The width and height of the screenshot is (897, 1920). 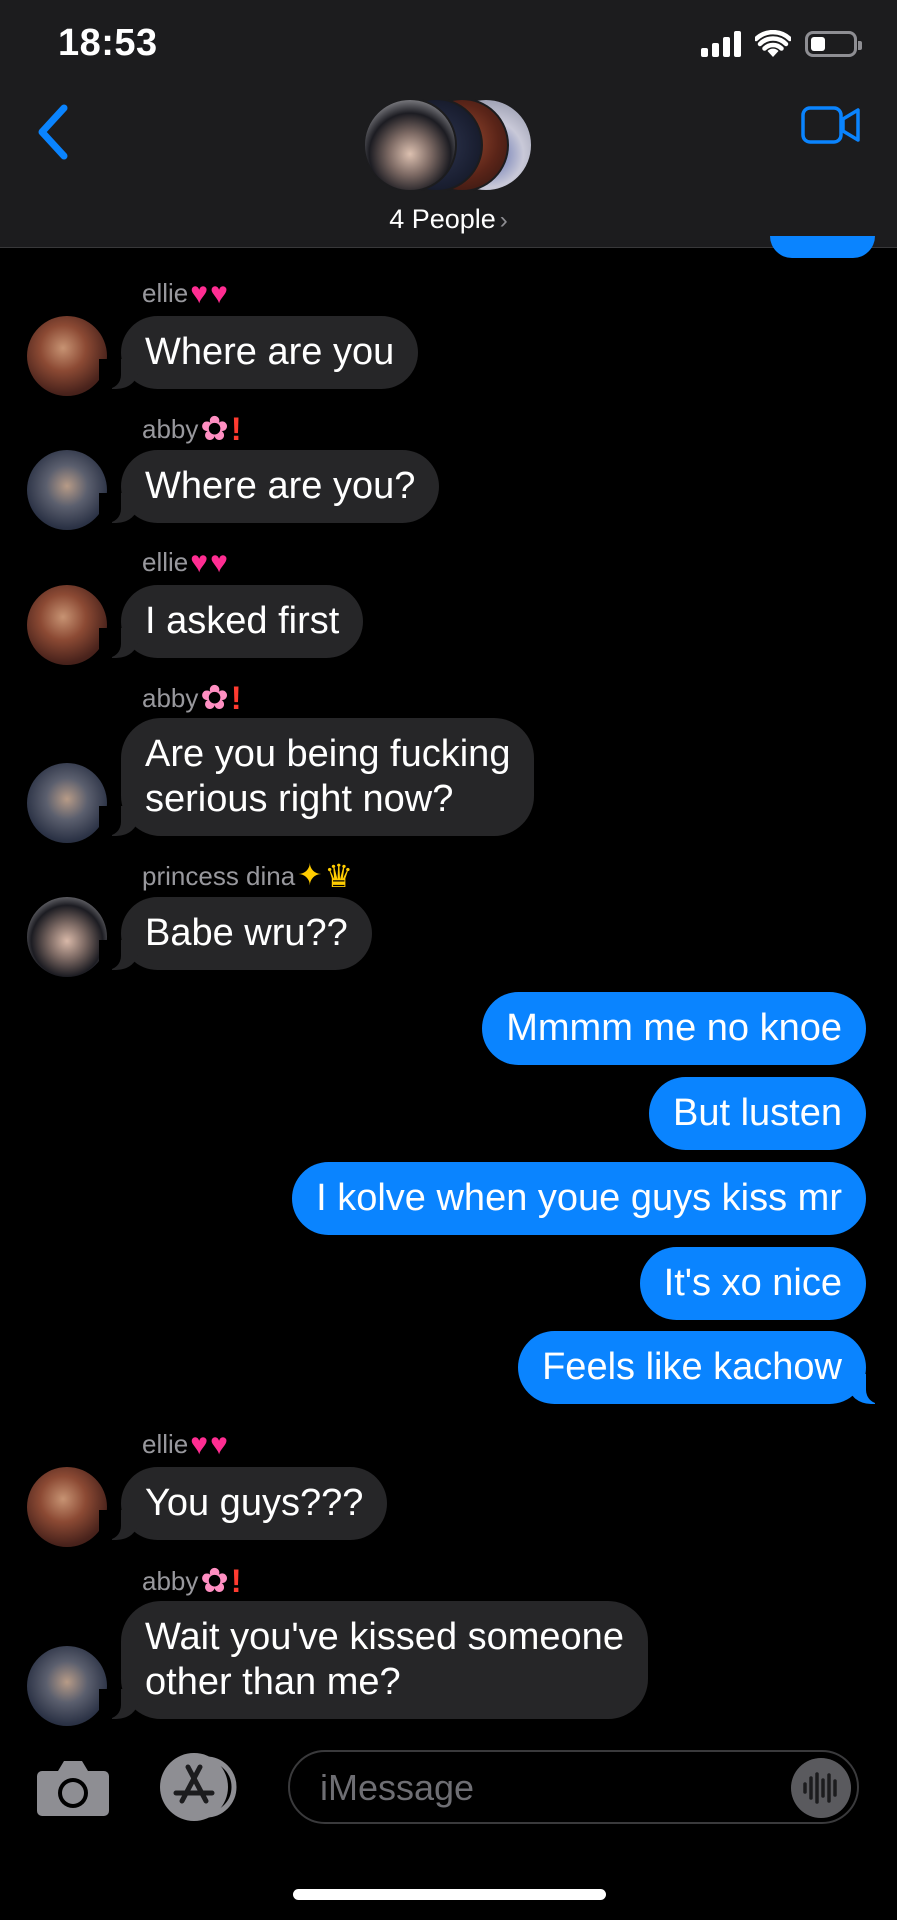 I want to click on group-name-button: 4 People ›, so click(x=448, y=219).